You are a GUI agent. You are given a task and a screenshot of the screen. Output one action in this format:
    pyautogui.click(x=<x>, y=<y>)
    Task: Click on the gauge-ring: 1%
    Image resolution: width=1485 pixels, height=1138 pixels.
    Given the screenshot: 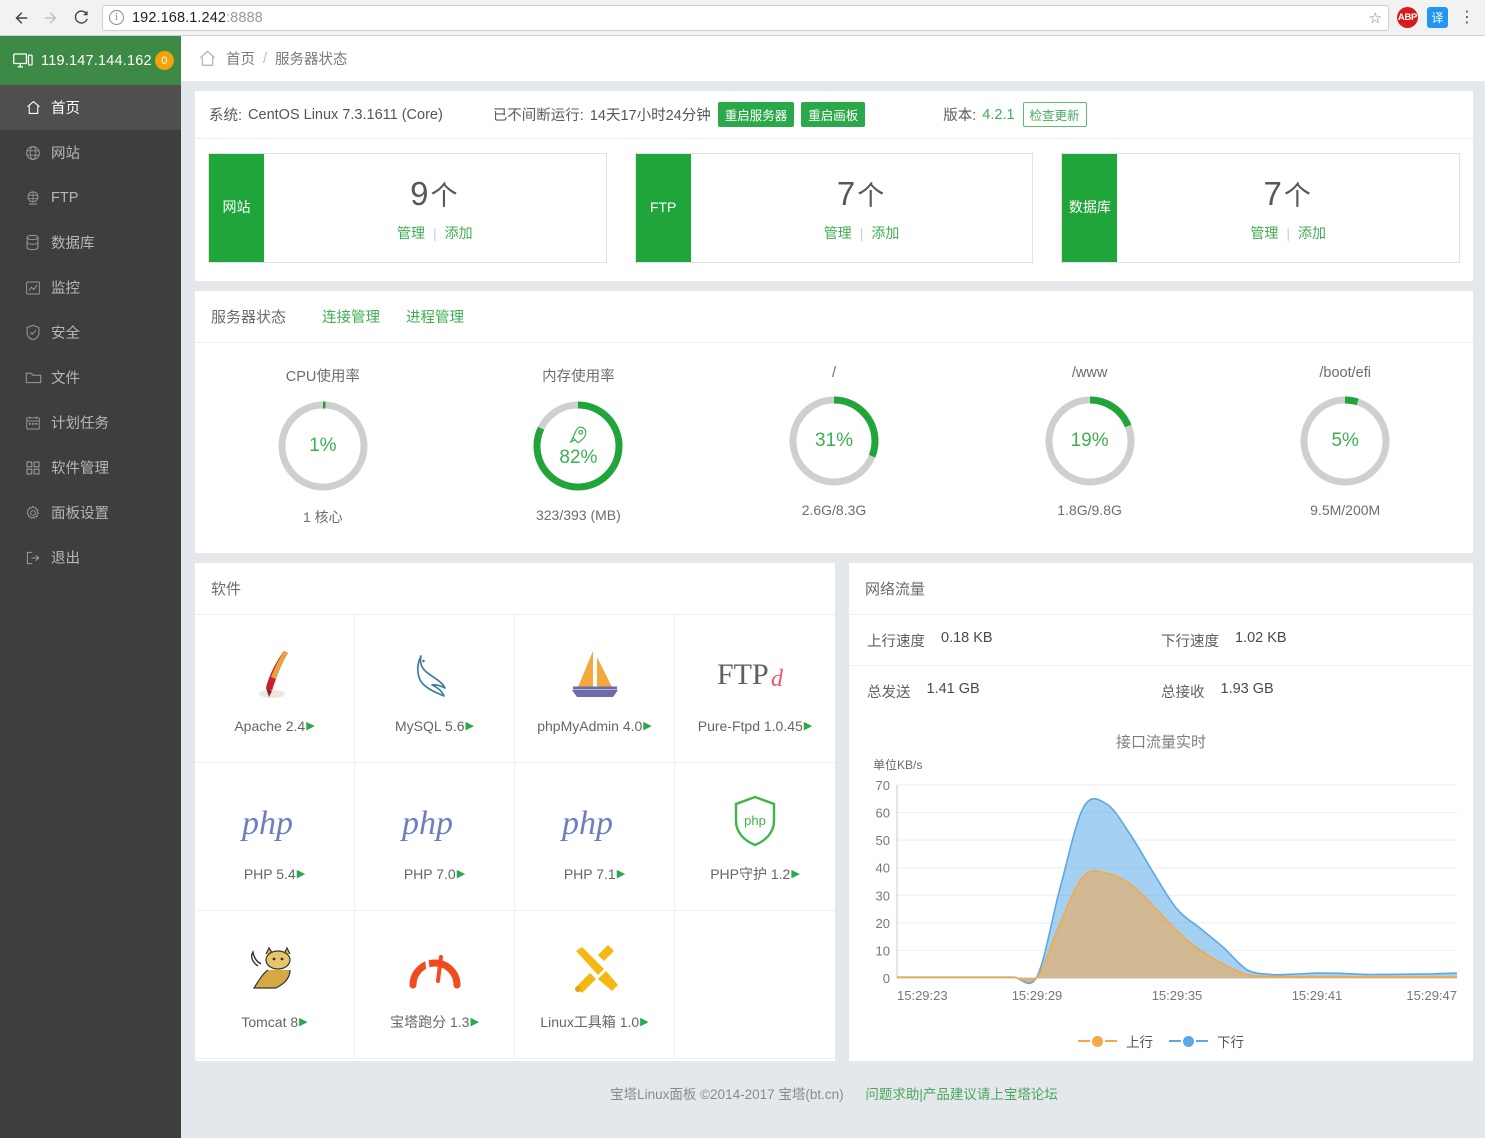 What is the action you would take?
    pyautogui.click(x=323, y=446)
    